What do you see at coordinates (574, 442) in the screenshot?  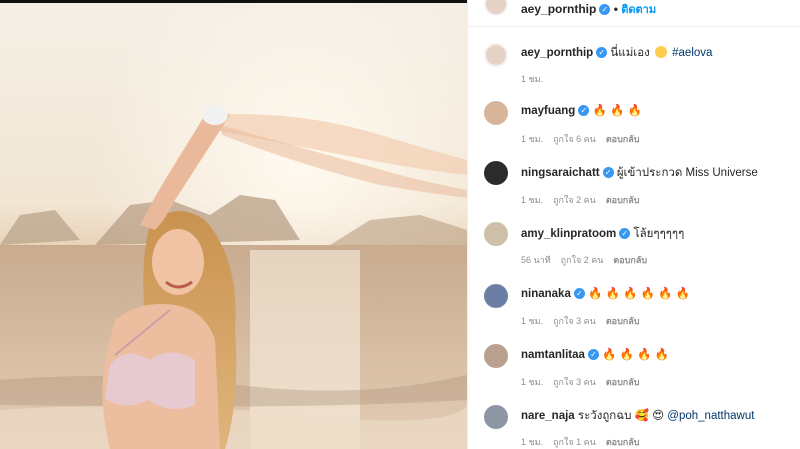 I see `comment-likes: ถูกใจ 1 คน` at bounding box center [574, 442].